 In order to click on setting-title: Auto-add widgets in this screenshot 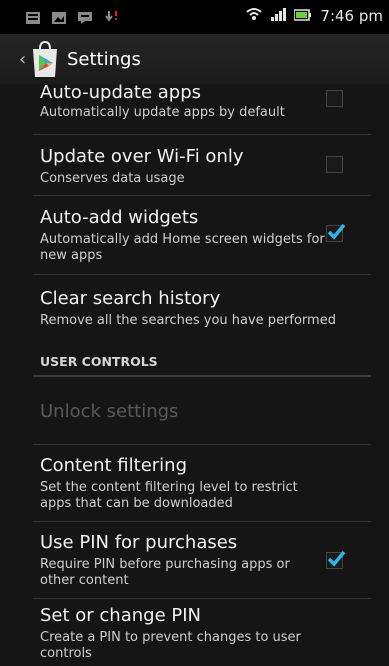, I will do `click(119, 217)`.